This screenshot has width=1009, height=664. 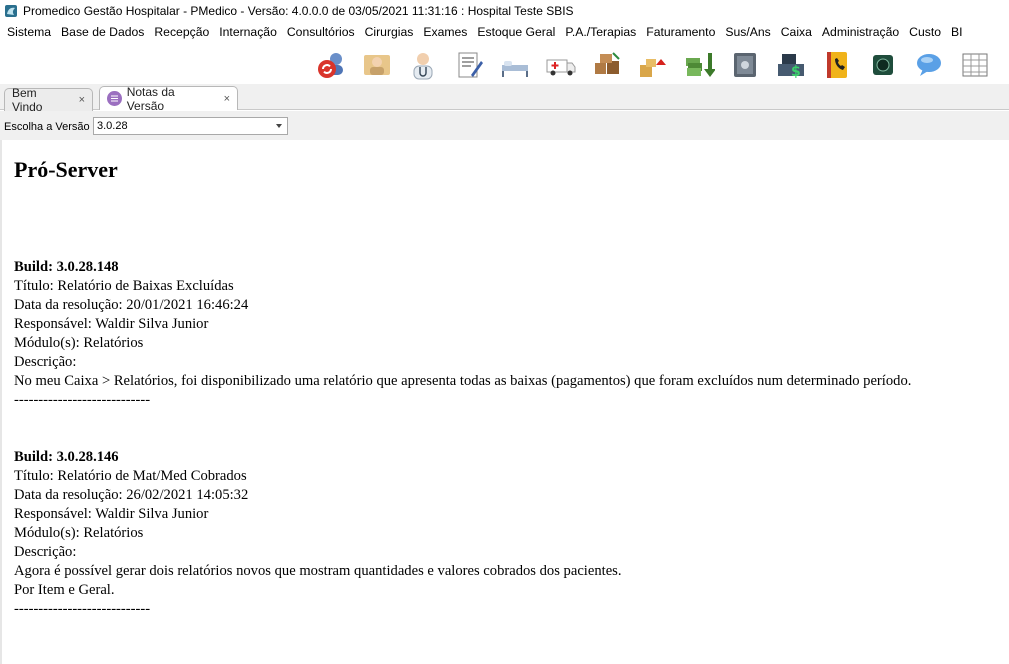 What do you see at coordinates (747, 32) in the screenshot?
I see `menu-sus-ans: Sus/Ans` at bounding box center [747, 32].